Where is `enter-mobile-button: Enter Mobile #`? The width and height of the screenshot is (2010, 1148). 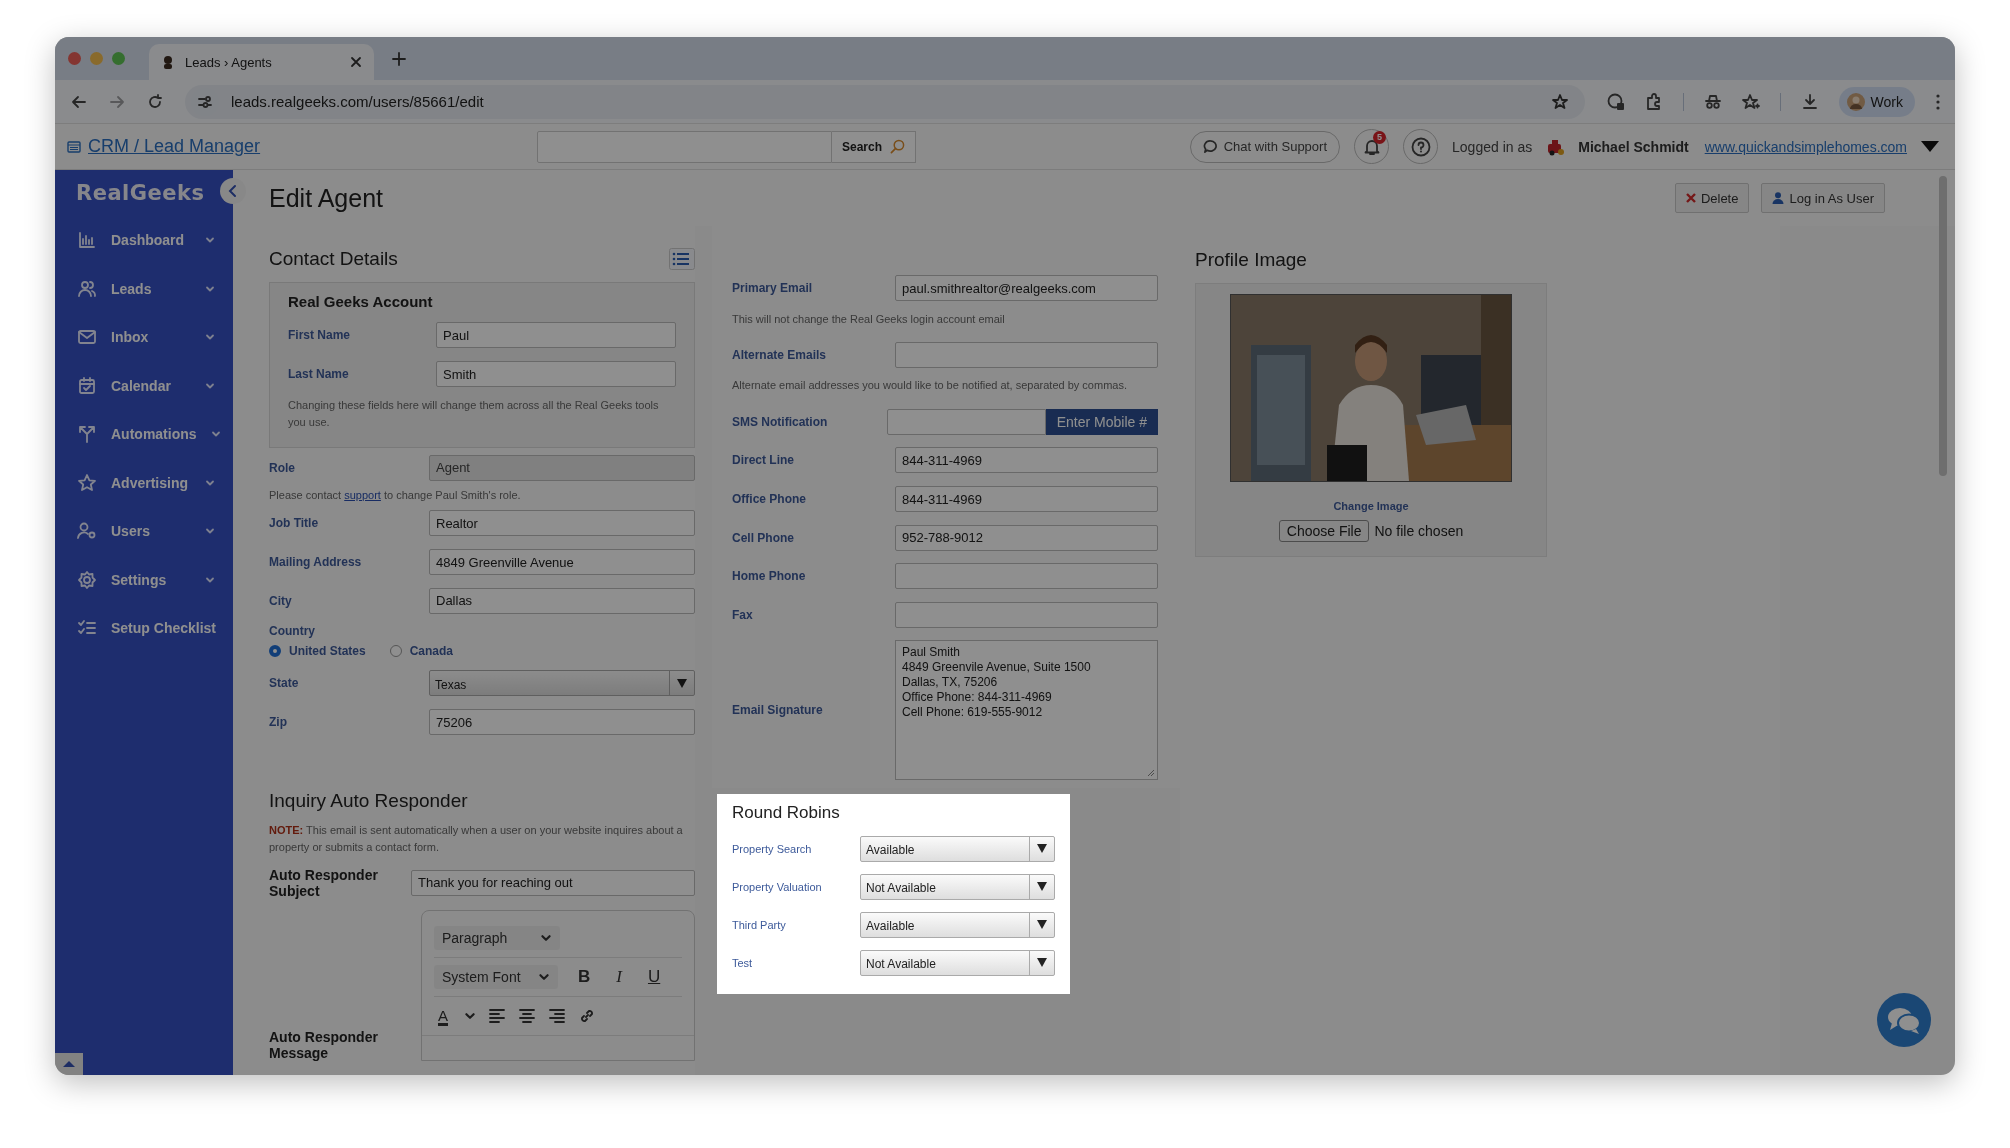 enter-mobile-button: Enter Mobile # is located at coordinates (1101, 421).